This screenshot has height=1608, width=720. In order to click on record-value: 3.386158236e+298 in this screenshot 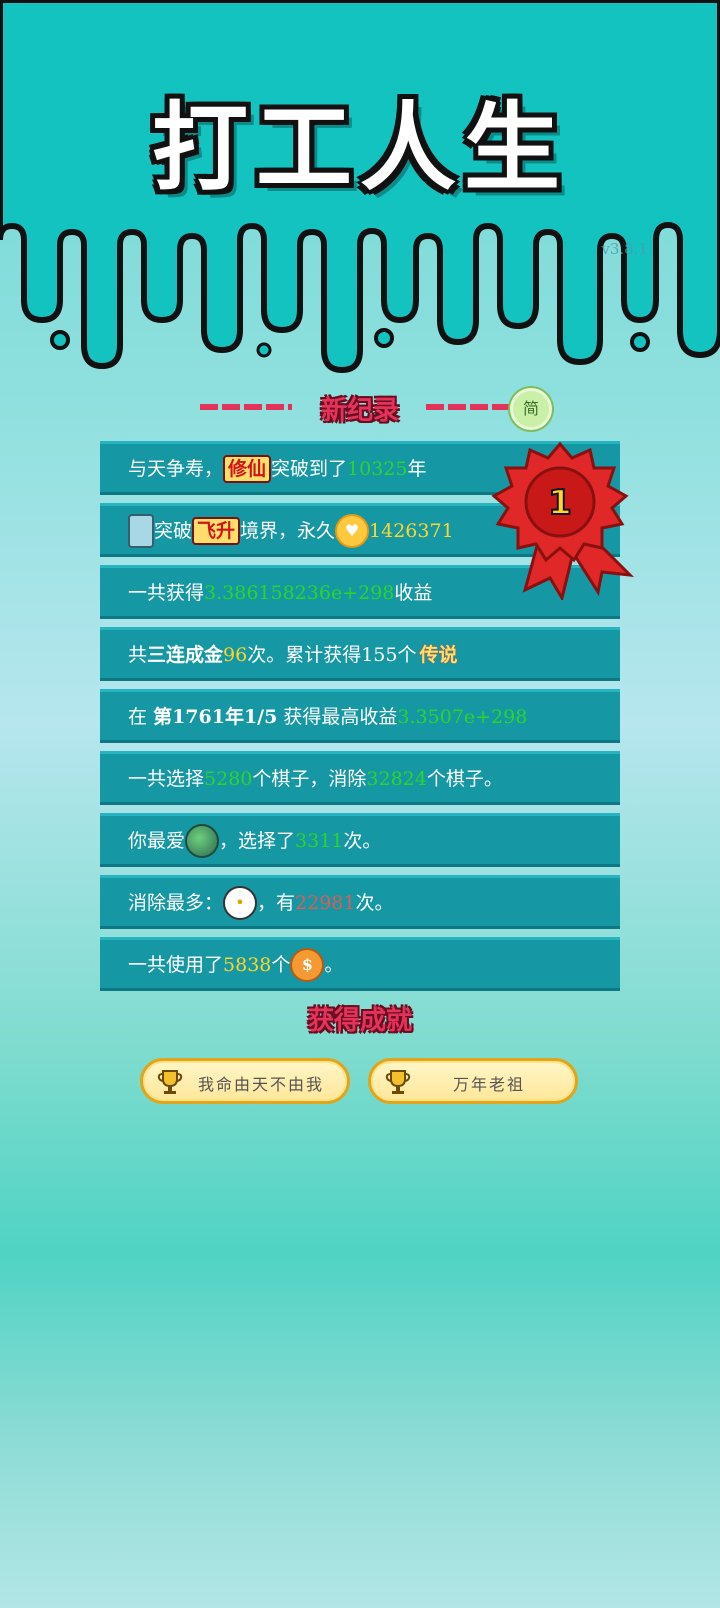, I will do `click(299, 593)`.